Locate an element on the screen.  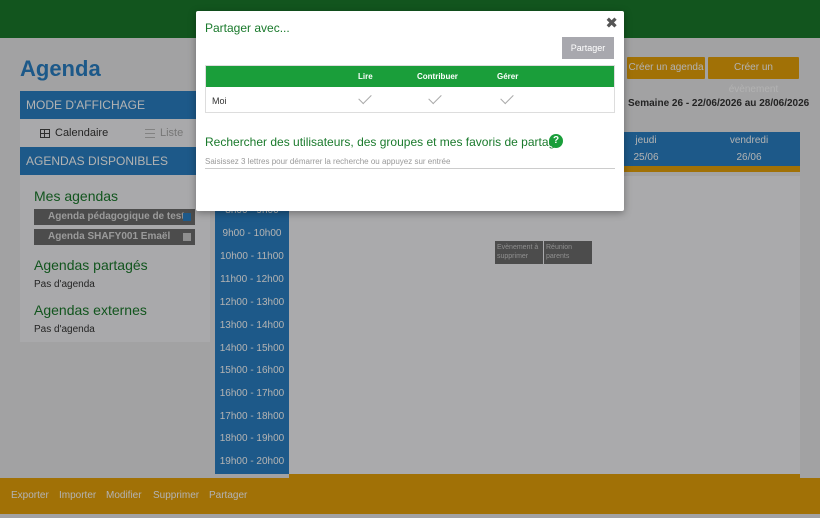
read-check-icon is located at coordinates (365, 97).